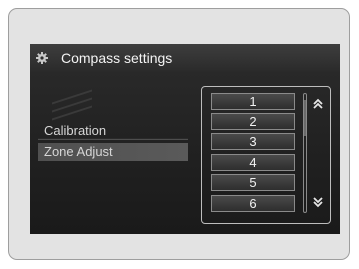  Describe the element at coordinates (42, 58) in the screenshot. I see `gear-icon` at that location.